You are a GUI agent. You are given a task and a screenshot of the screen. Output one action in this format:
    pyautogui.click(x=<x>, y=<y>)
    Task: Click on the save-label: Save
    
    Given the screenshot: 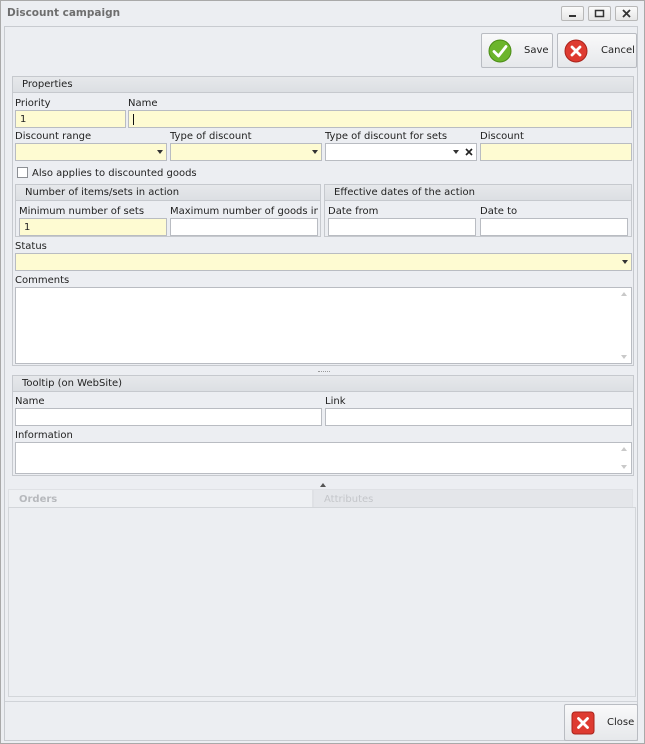 What is the action you would take?
    pyautogui.click(x=536, y=50)
    